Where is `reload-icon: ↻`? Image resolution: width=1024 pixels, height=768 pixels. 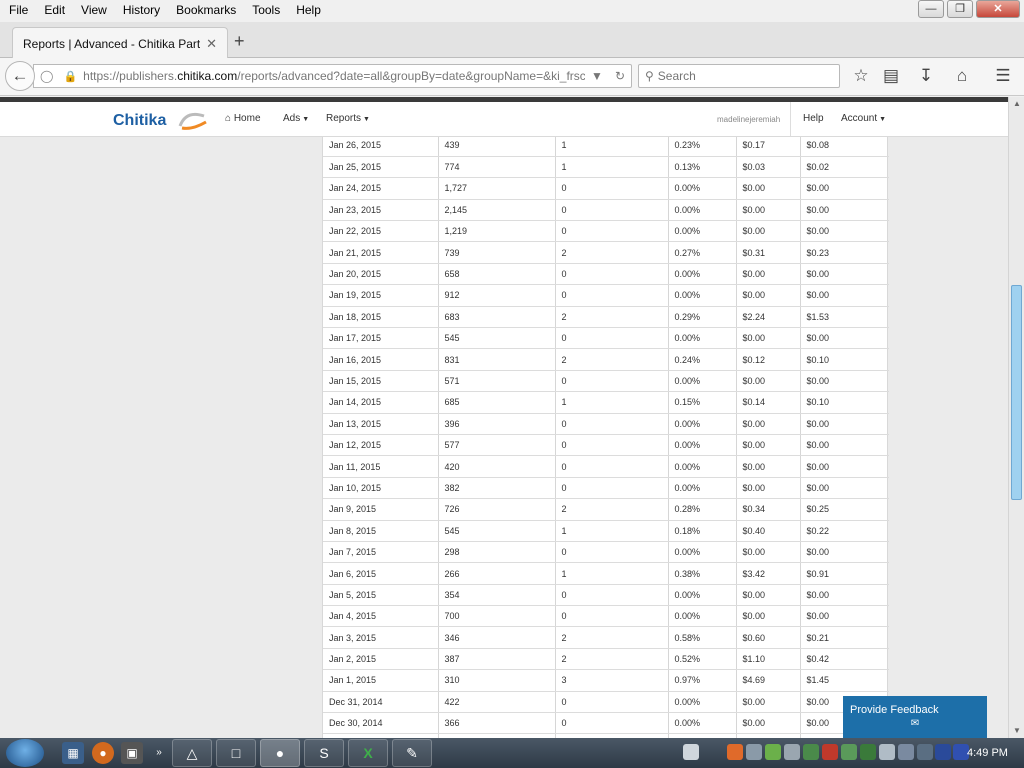 reload-icon: ↻ is located at coordinates (620, 76).